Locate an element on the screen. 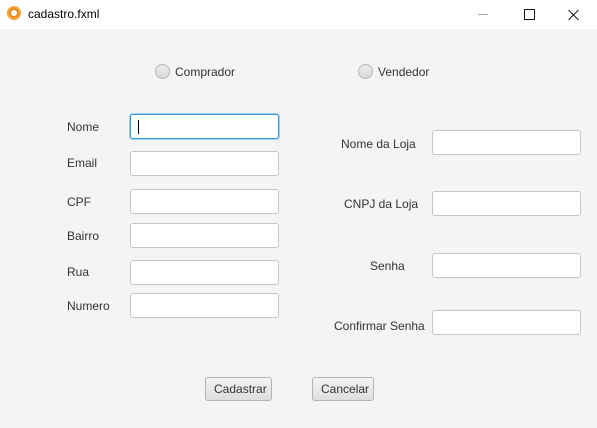 The width and height of the screenshot is (597, 428). cadastrar-button: Cadastrar is located at coordinates (238, 389).